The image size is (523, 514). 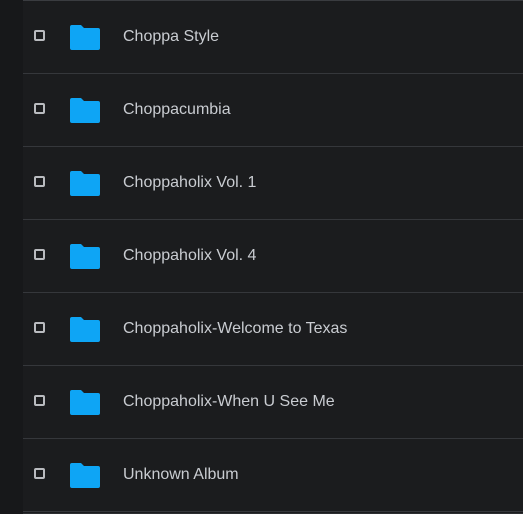 What do you see at coordinates (273, 475) in the screenshot?
I see `list-item: Unknown Album` at bounding box center [273, 475].